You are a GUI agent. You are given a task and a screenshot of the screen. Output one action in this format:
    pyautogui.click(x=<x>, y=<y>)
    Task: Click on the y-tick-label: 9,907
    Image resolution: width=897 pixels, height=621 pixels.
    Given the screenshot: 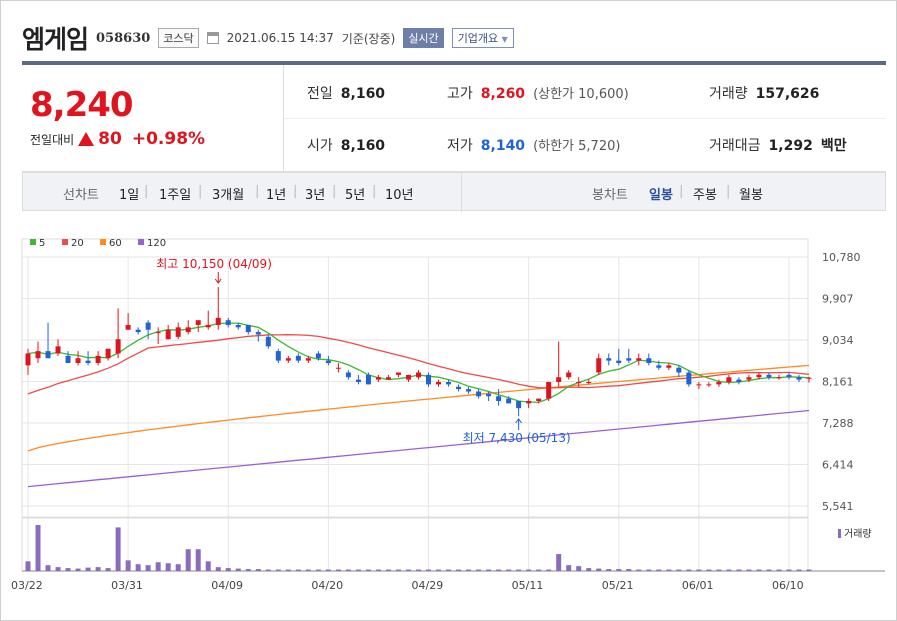 What is the action you would take?
    pyautogui.click(x=838, y=299)
    